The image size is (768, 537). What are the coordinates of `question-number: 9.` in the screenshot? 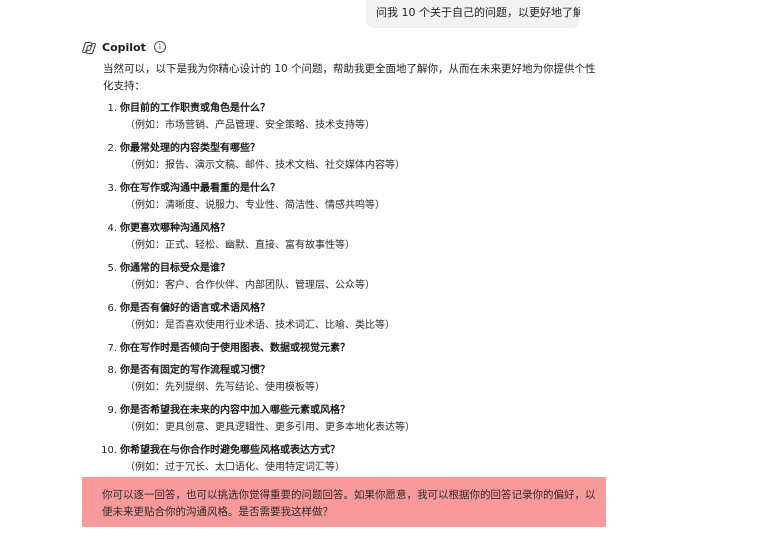 It's located at (112, 410).